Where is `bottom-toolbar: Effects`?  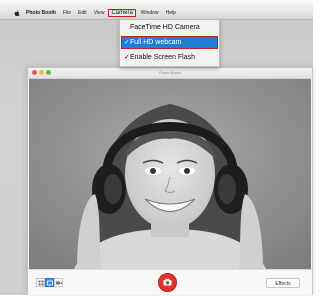
bottom-toolbar: Effects is located at coordinates (170, 282).